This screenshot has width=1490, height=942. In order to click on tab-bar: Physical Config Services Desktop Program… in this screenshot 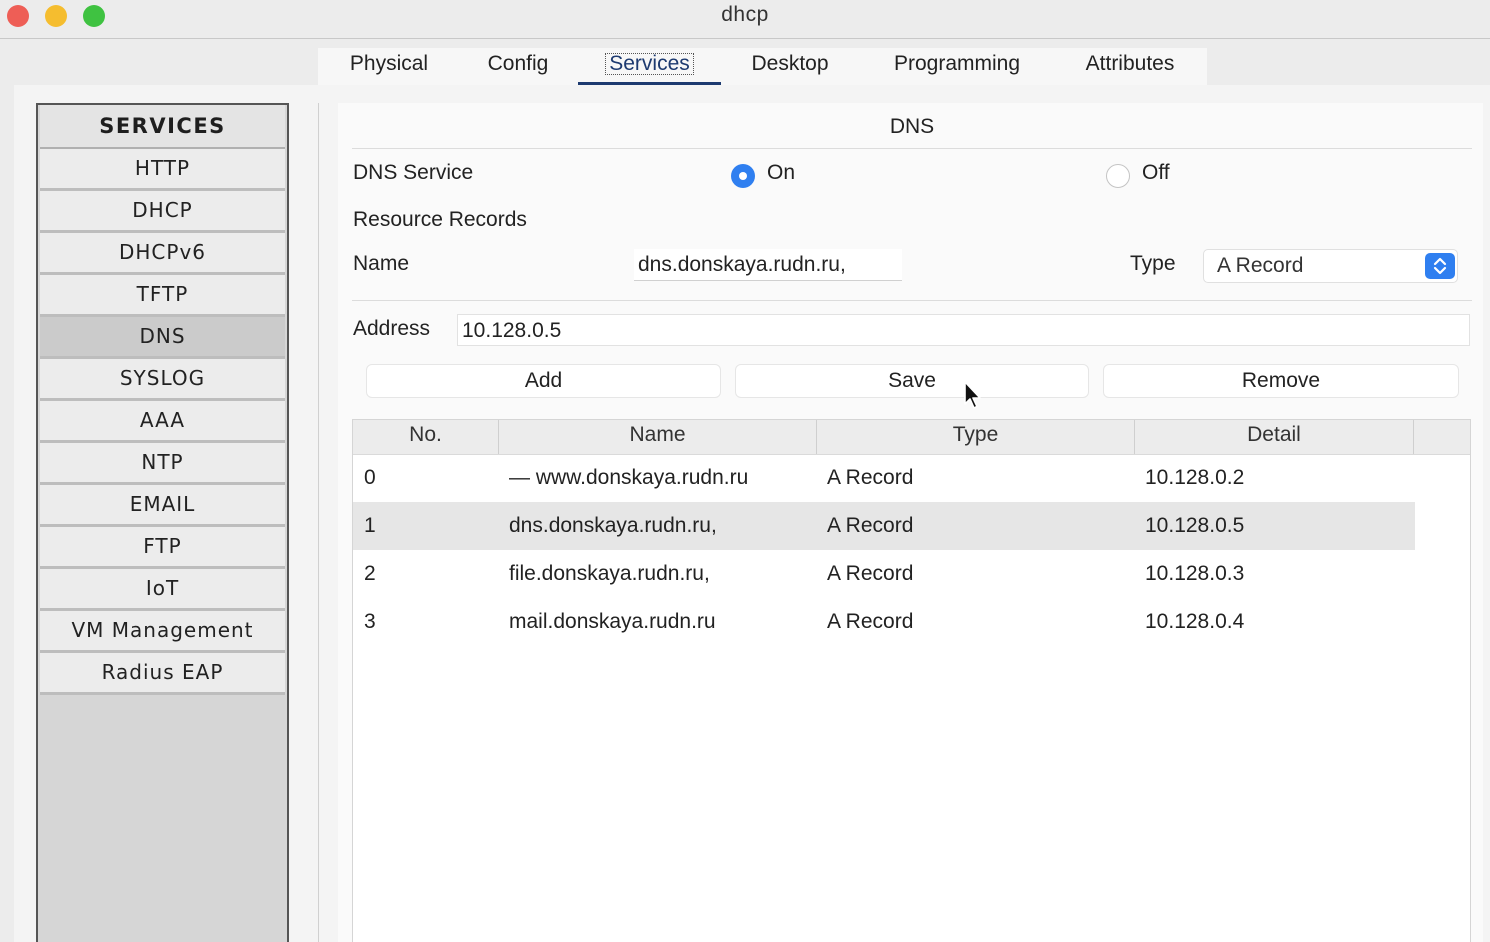, I will do `click(762, 67)`.